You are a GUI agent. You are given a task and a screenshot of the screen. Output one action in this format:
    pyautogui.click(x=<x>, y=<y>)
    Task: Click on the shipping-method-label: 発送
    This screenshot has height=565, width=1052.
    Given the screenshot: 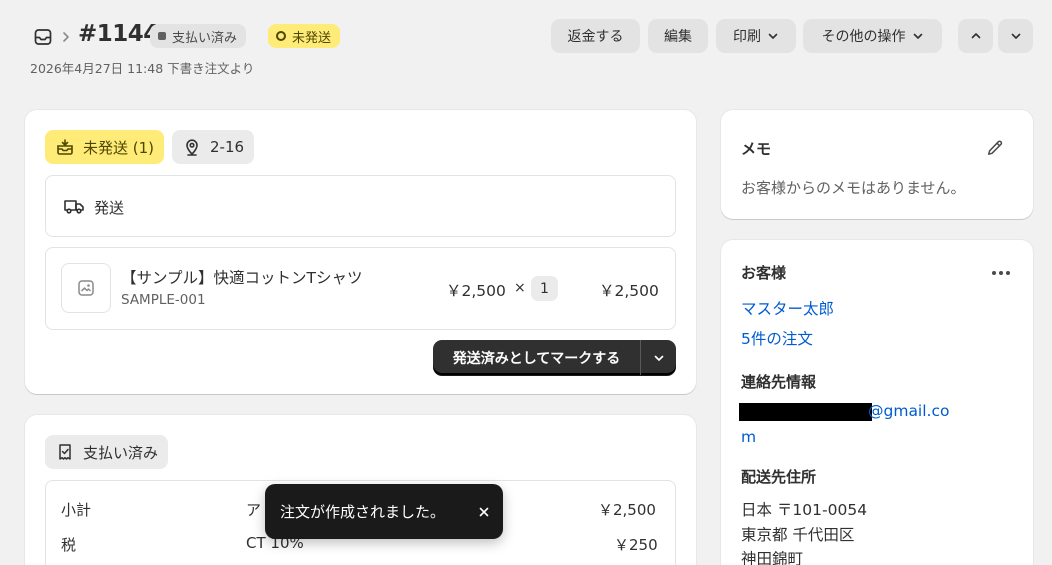 What is the action you would take?
    pyautogui.click(x=109, y=208)
    